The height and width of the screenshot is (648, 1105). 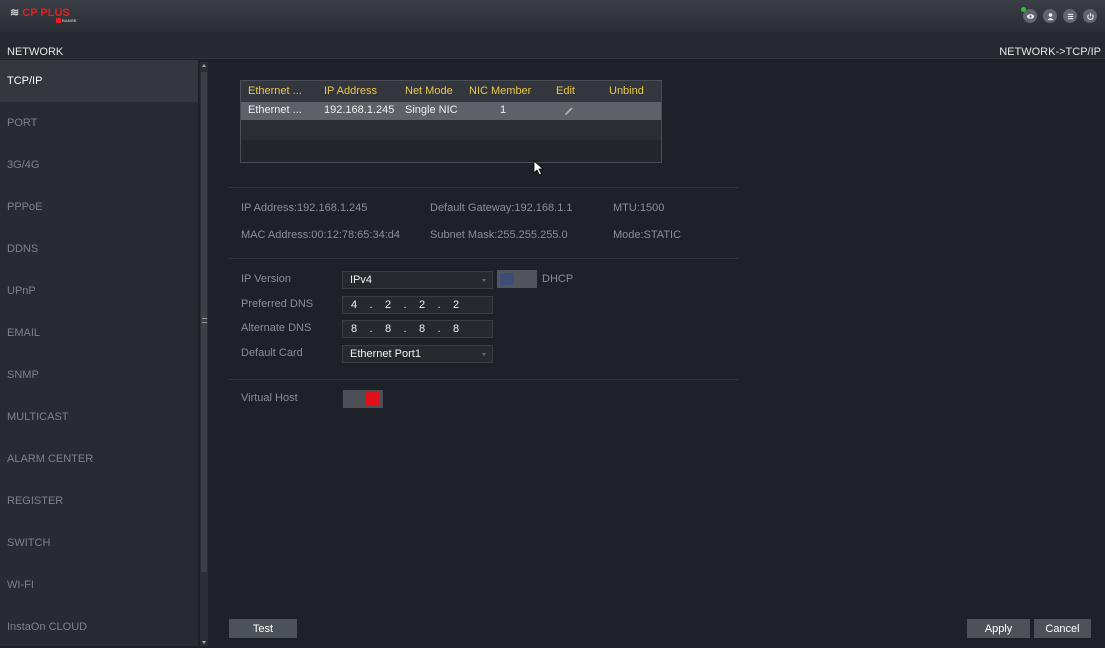 What do you see at coordinates (263, 628) in the screenshot?
I see `test-button: Test` at bounding box center [263, 628].